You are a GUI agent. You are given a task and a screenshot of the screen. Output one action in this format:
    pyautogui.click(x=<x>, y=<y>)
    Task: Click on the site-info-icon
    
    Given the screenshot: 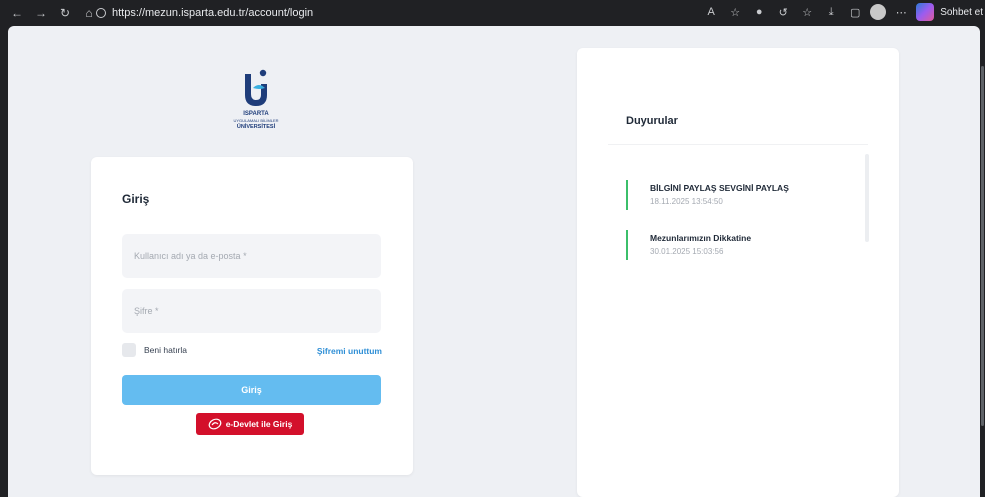 What is the action you would take?
    pyautogui.click(x=101, y=13)
    